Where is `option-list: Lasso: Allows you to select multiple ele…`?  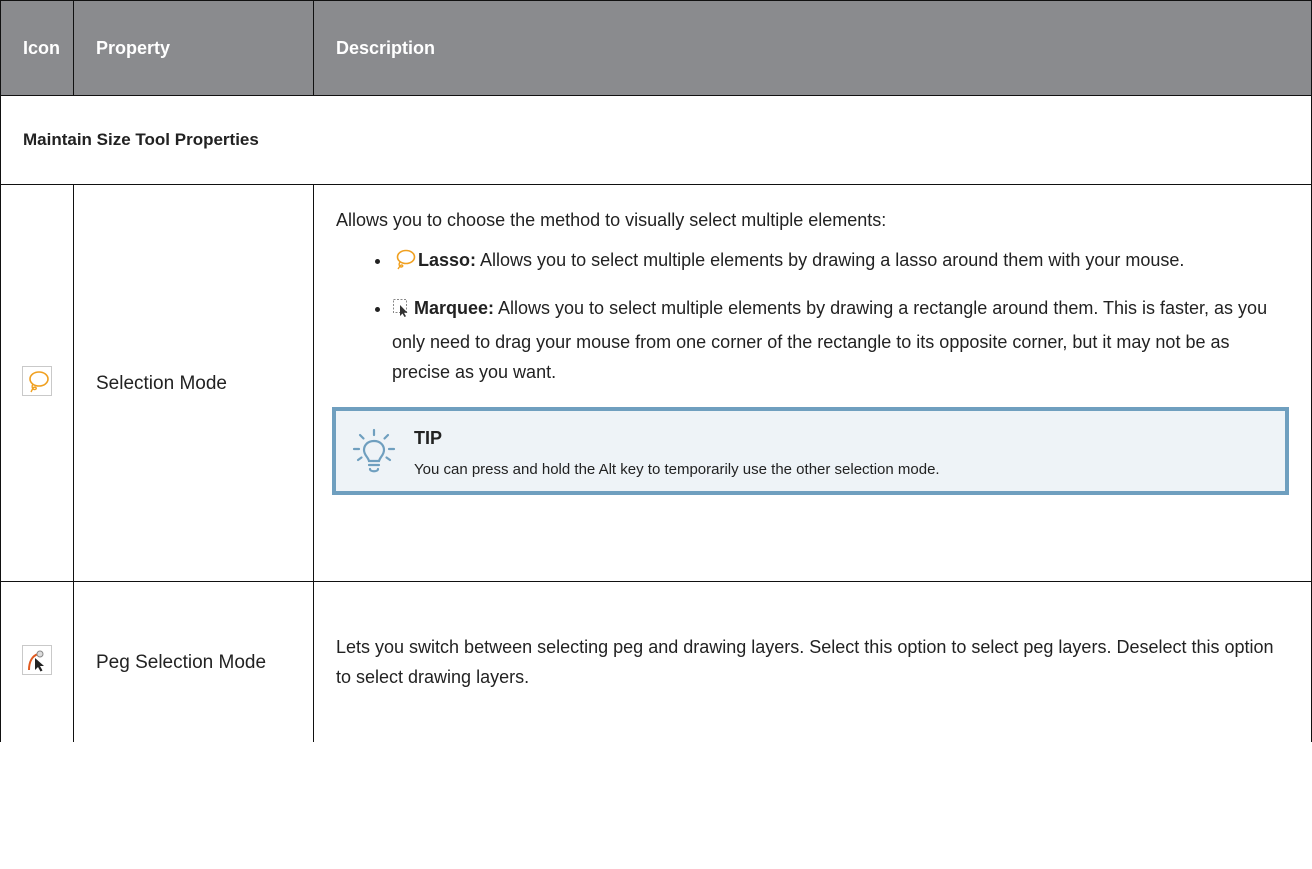 option-list: Lasso: Allows you to select multiple ele… is located at coordinates (812, 316).